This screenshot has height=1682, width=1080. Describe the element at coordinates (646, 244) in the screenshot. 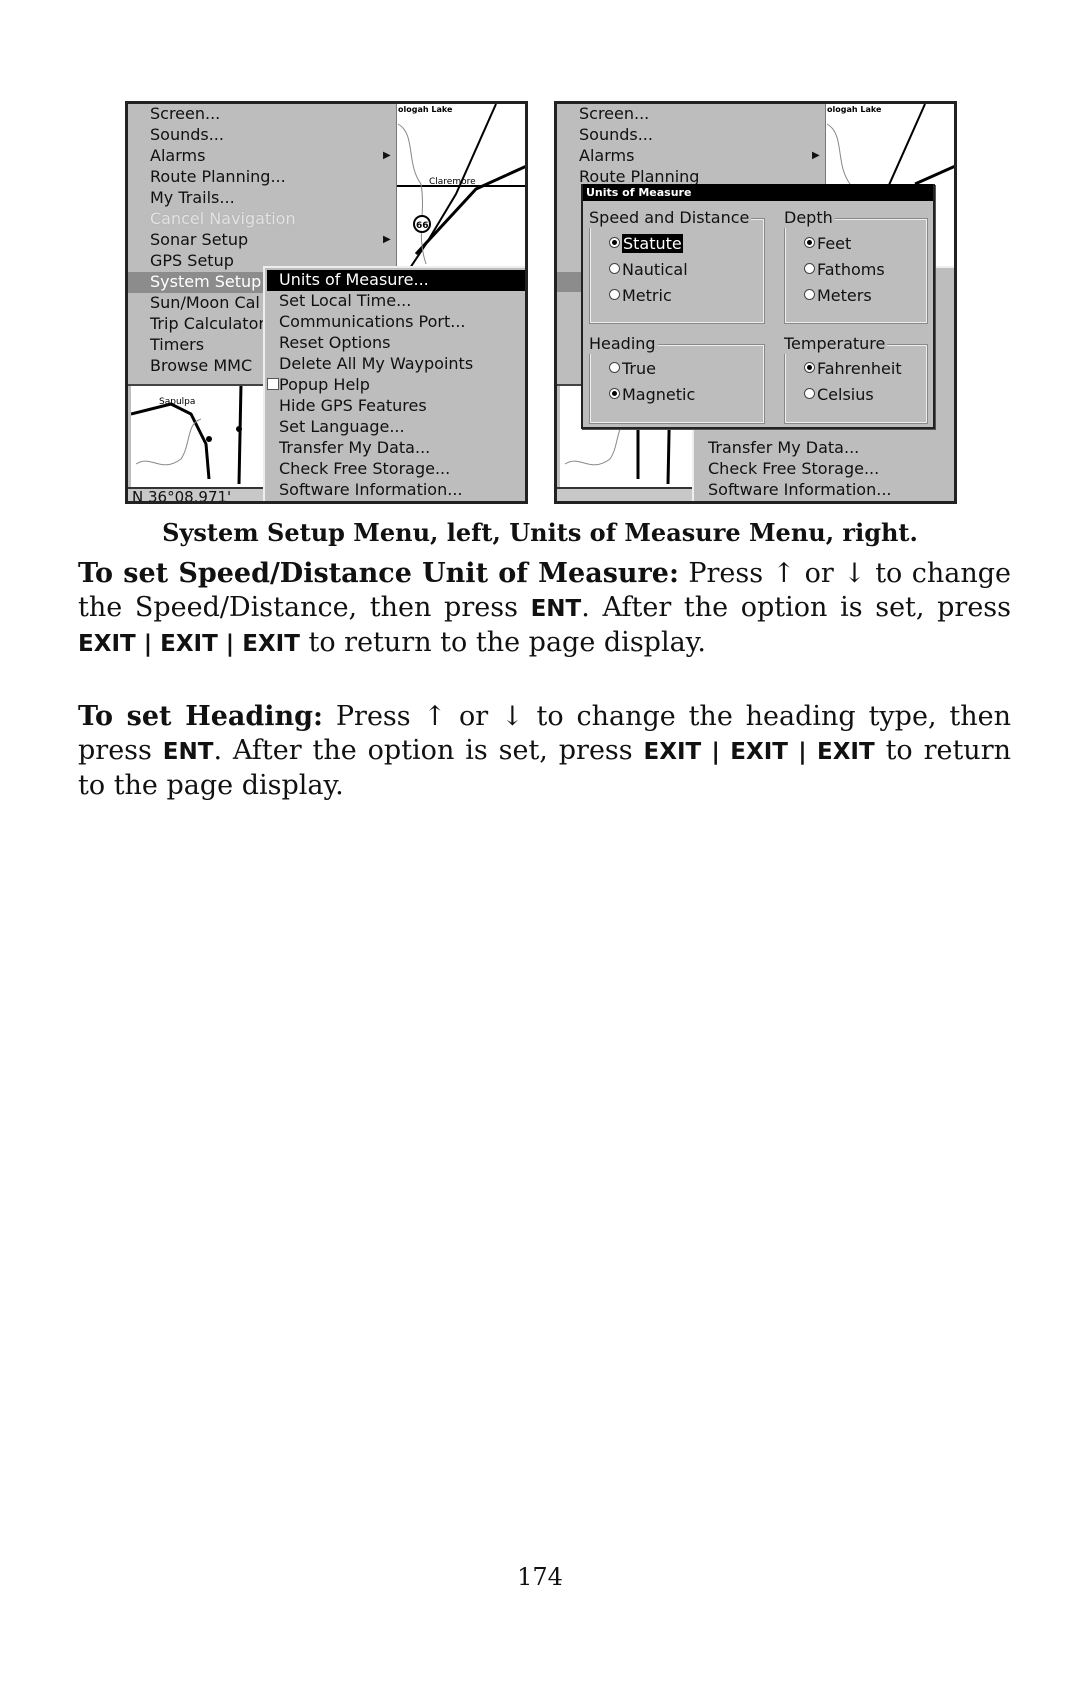

I see `option-statute: Statute` at that location.